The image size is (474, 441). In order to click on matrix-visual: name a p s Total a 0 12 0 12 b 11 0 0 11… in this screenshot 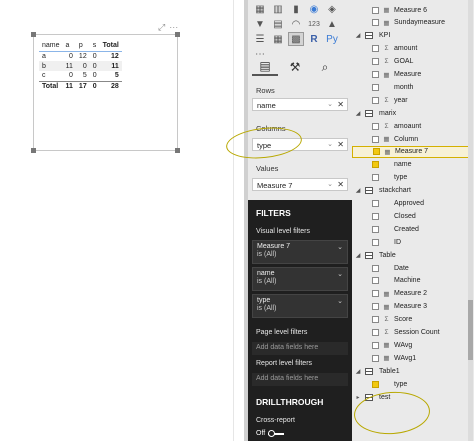, I will do `click(105, 92)`.